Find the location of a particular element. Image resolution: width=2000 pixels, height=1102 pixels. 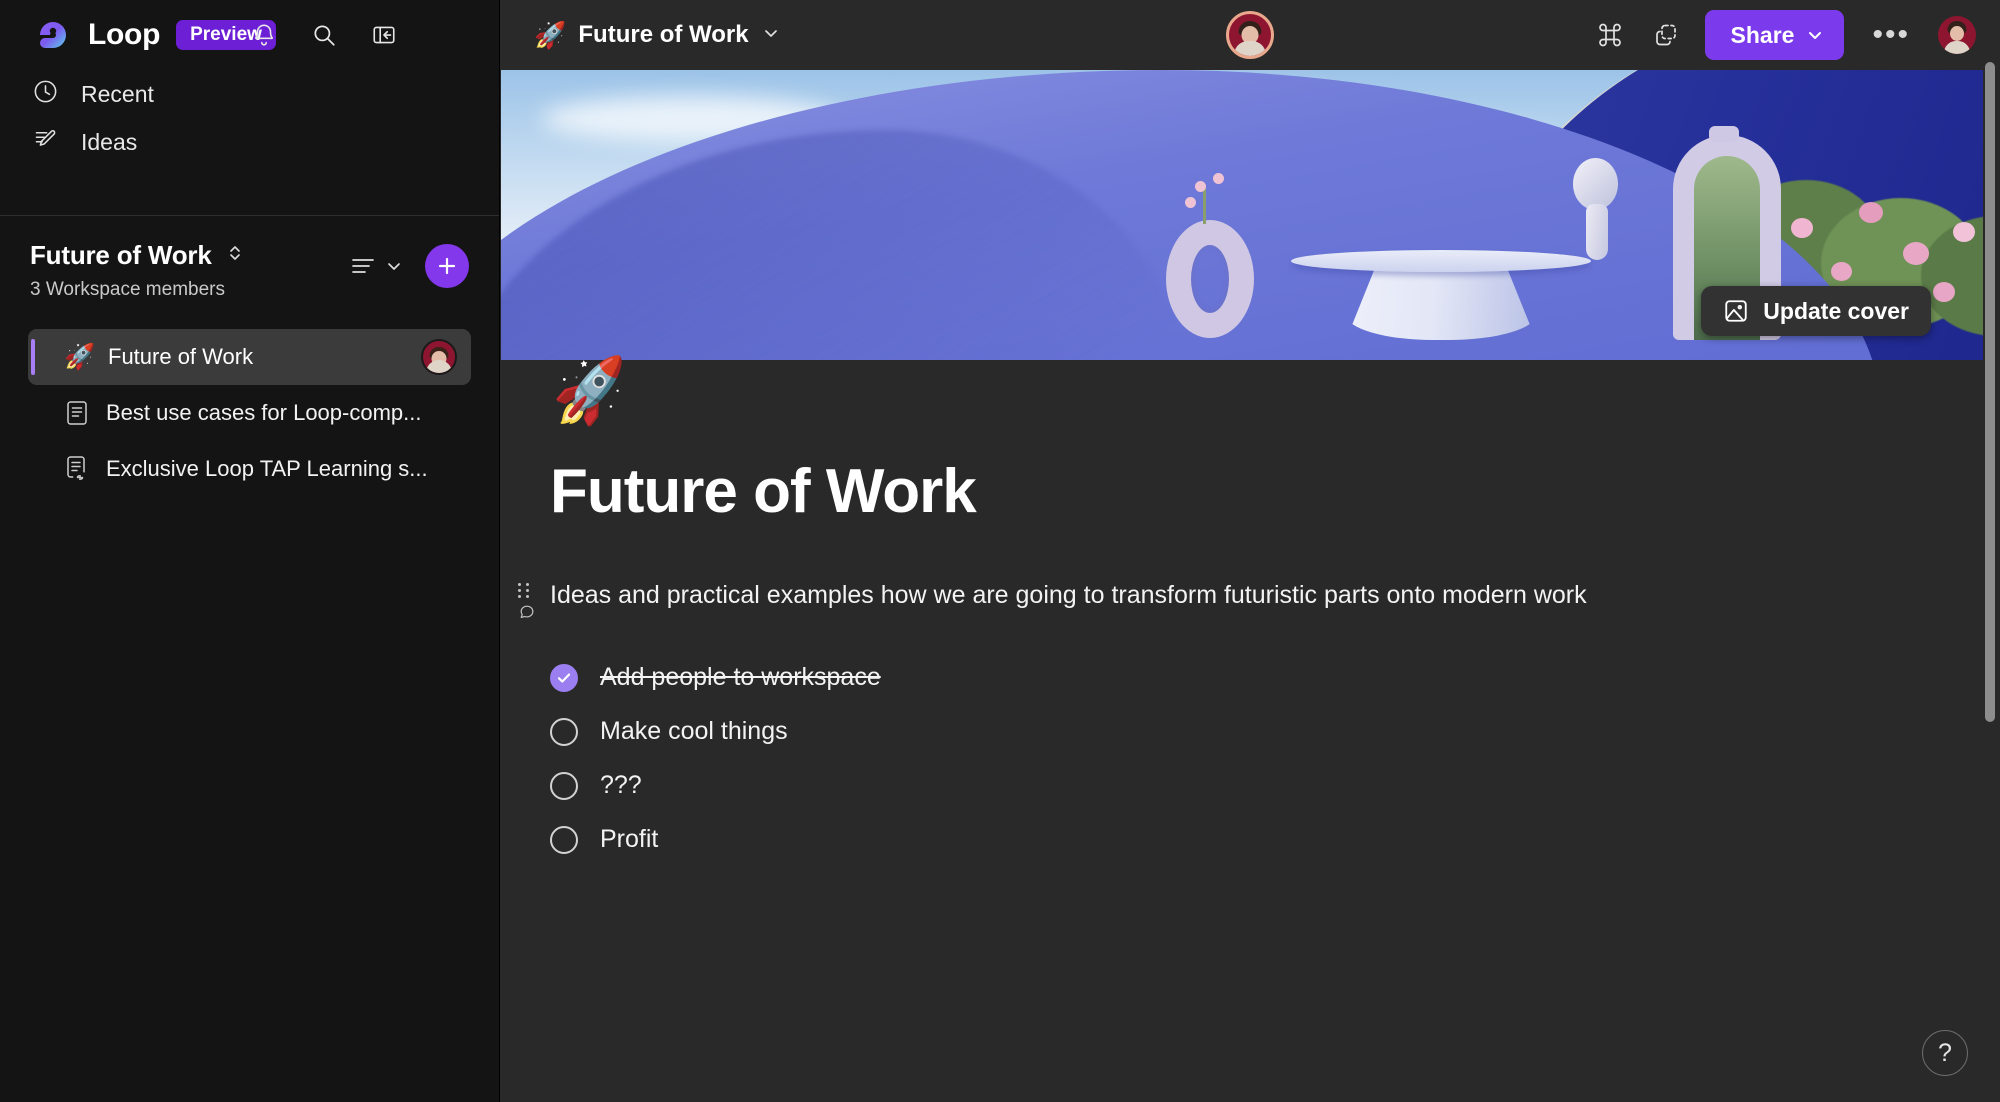

search-icon is located at coordinates (324, 35).